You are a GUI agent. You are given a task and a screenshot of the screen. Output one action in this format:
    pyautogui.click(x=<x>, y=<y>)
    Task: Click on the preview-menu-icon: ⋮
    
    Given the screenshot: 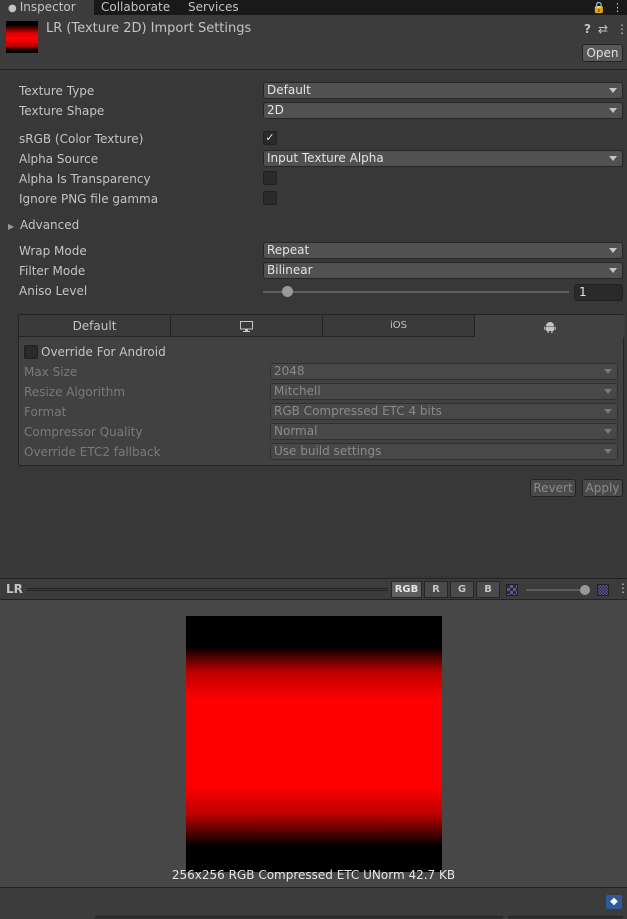 What is the action you would take?
    pyautogui.click(x=622, y=588)
    